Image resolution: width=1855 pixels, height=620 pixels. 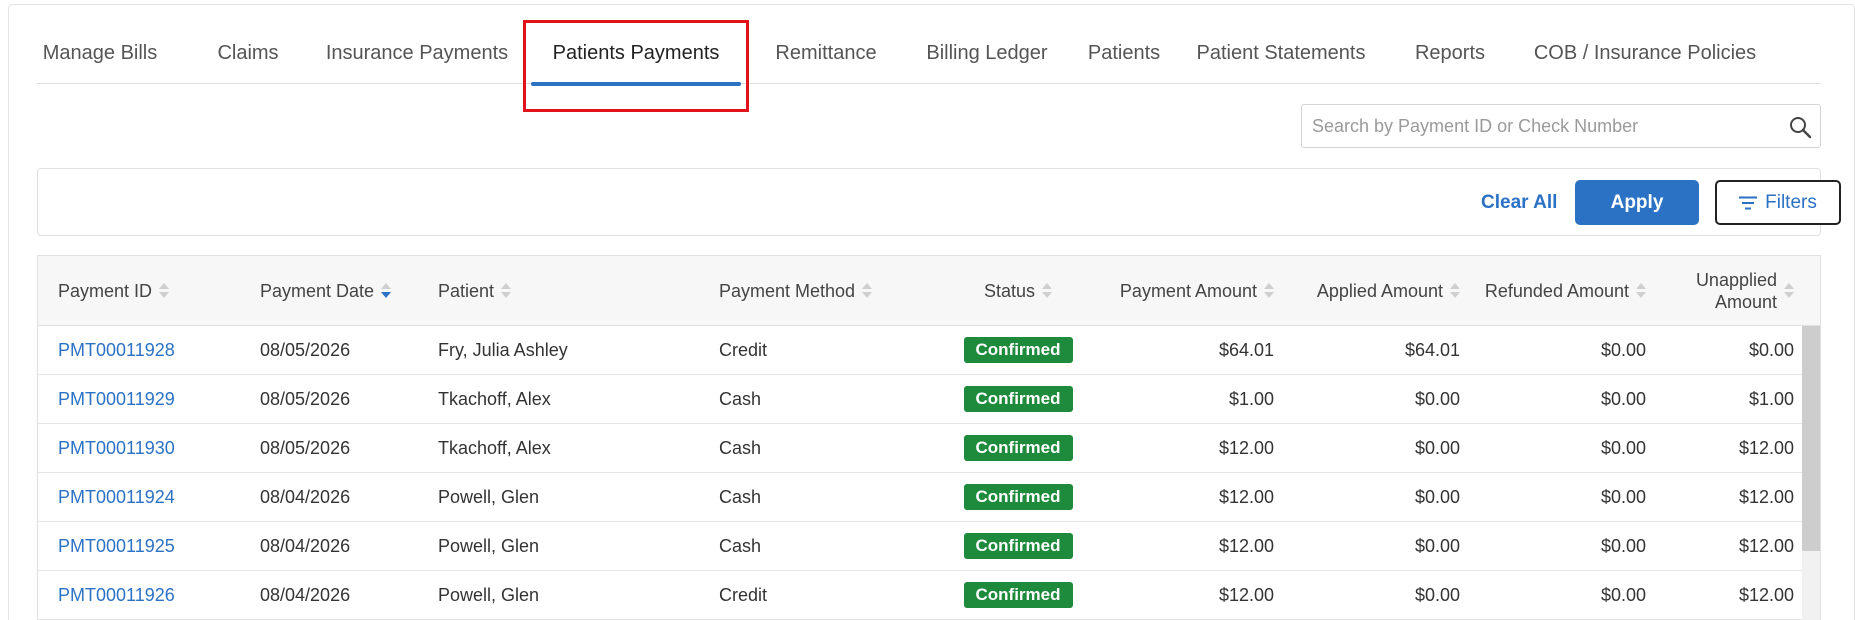 What do you see at coordinates (1556, 290) in the screenshot?
I see `column-label: Refunded Amount` at bounding box center [1556, 290].